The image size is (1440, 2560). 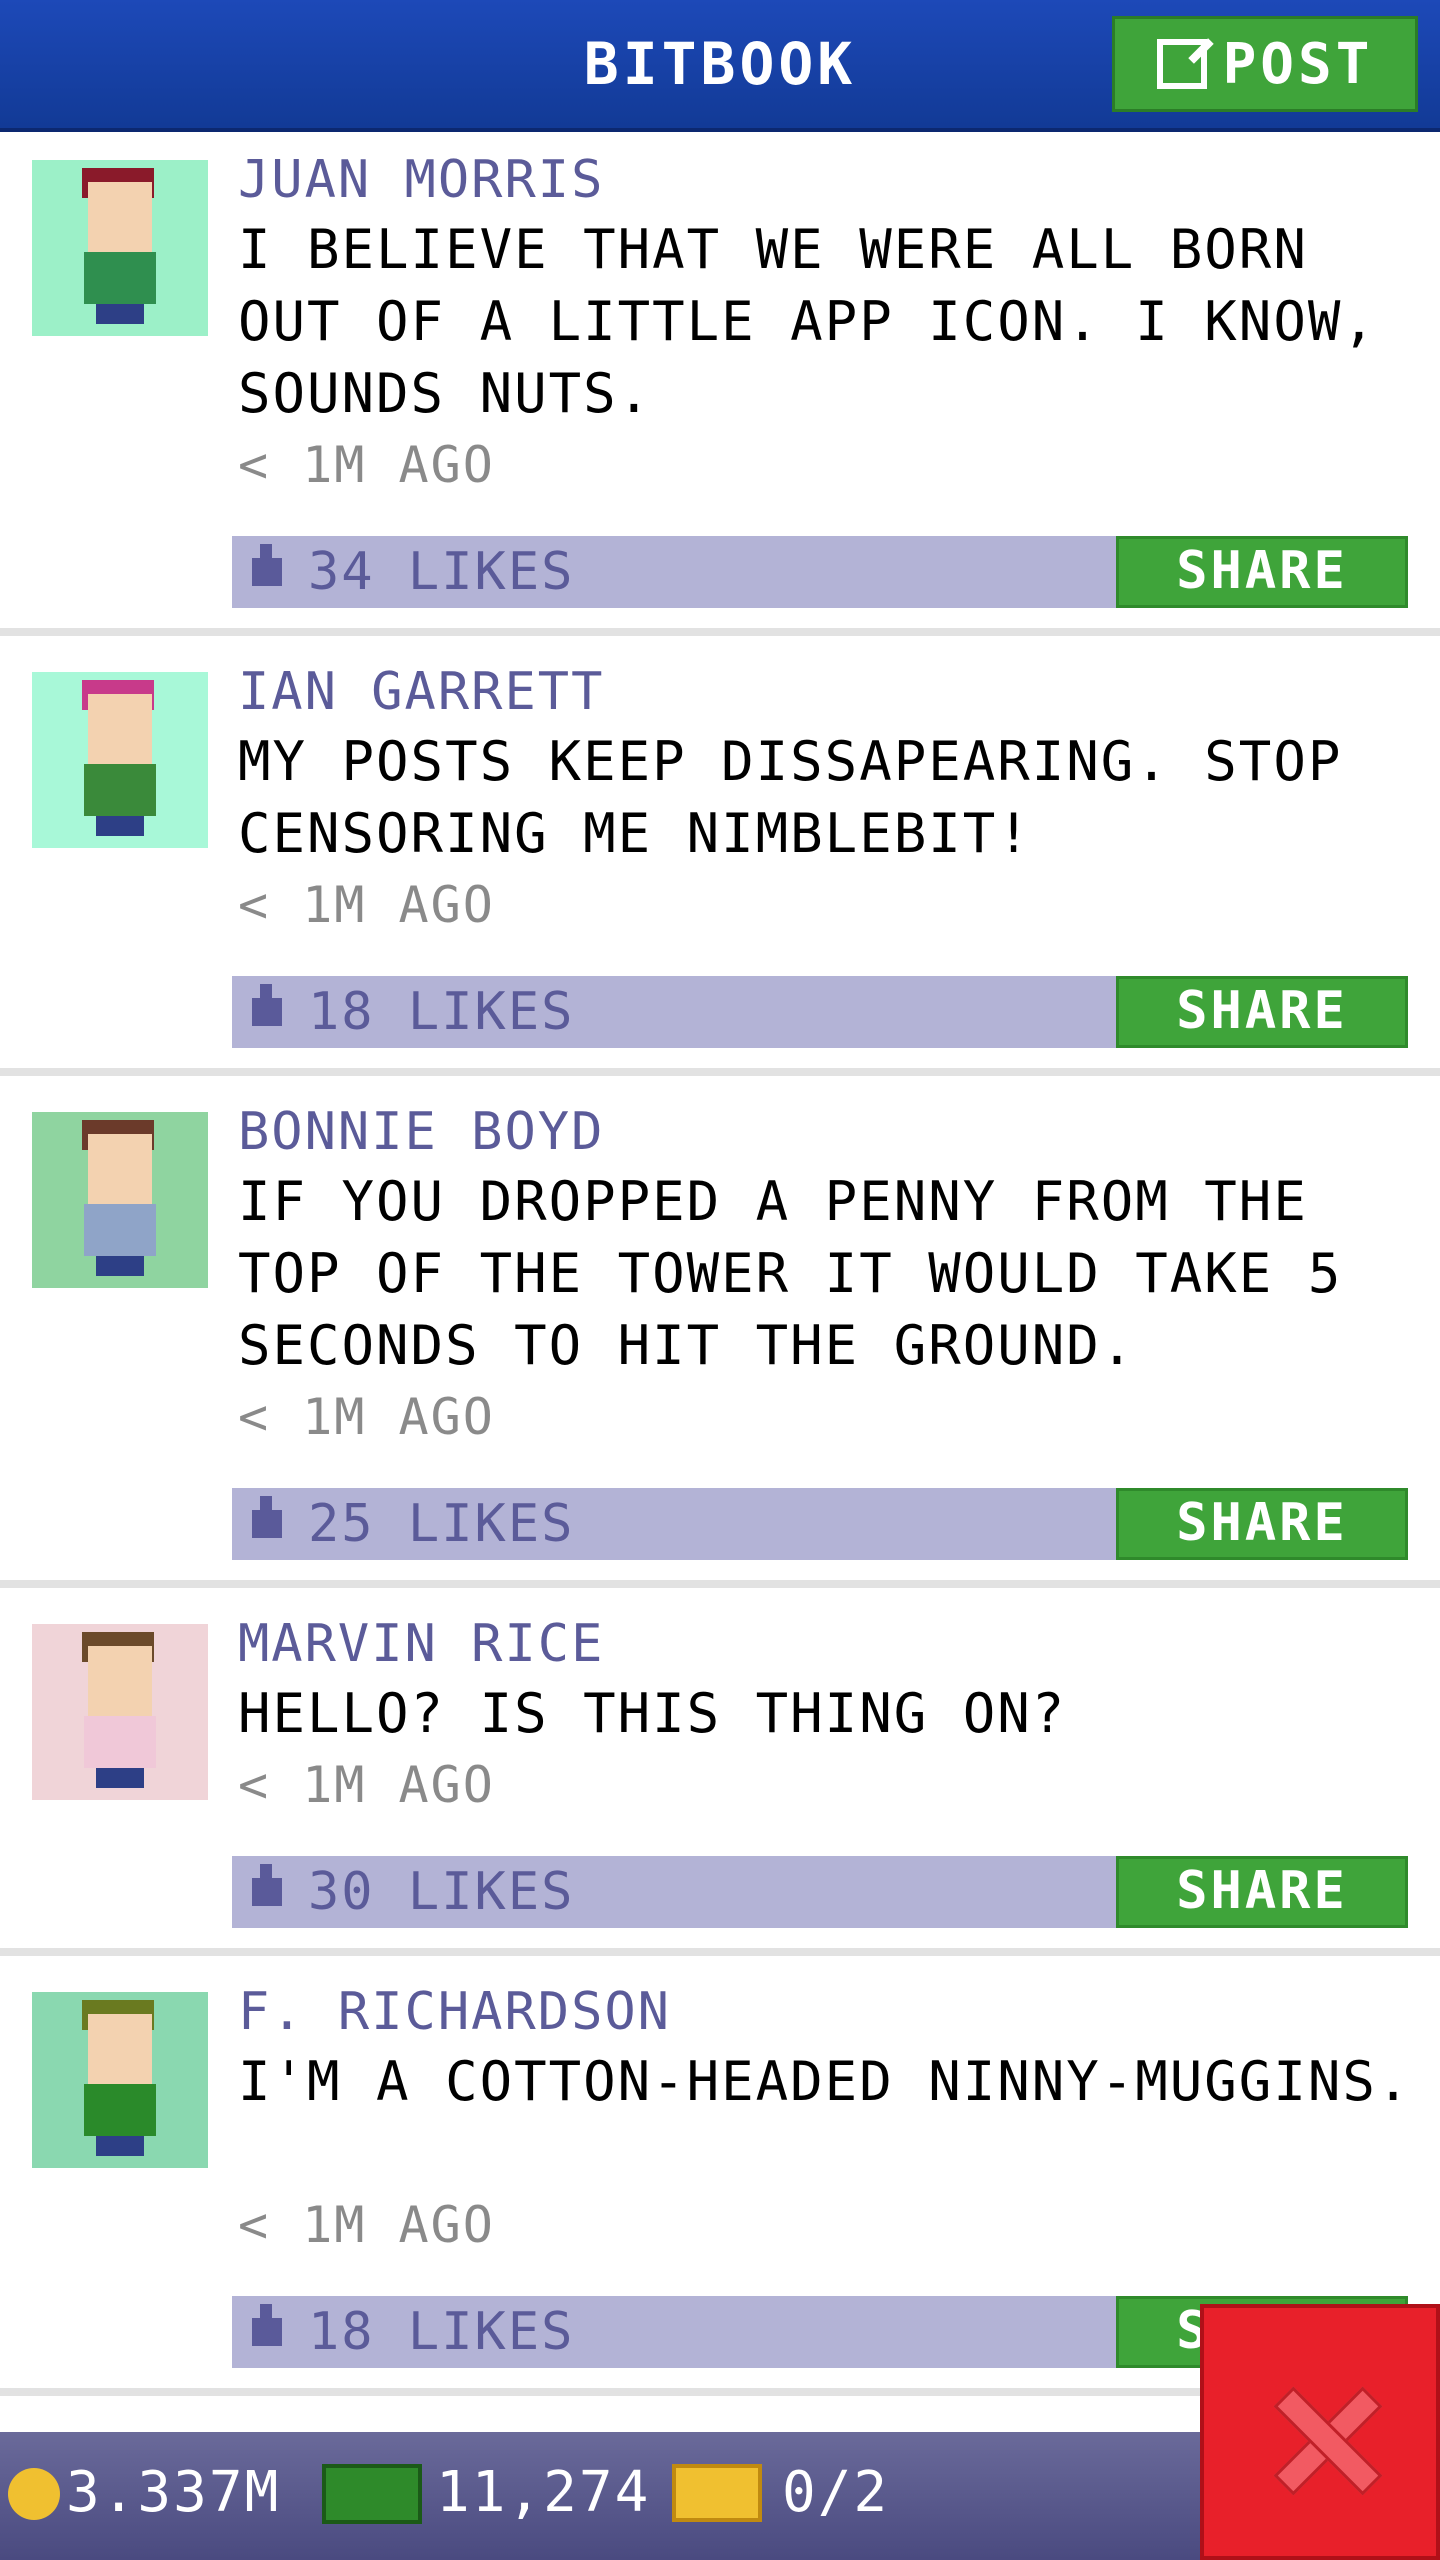 What do you see at coordinates (543, 2492) in the screenshot?
I see `bux-balance: 11,274` at bounding box center [543, 2492].